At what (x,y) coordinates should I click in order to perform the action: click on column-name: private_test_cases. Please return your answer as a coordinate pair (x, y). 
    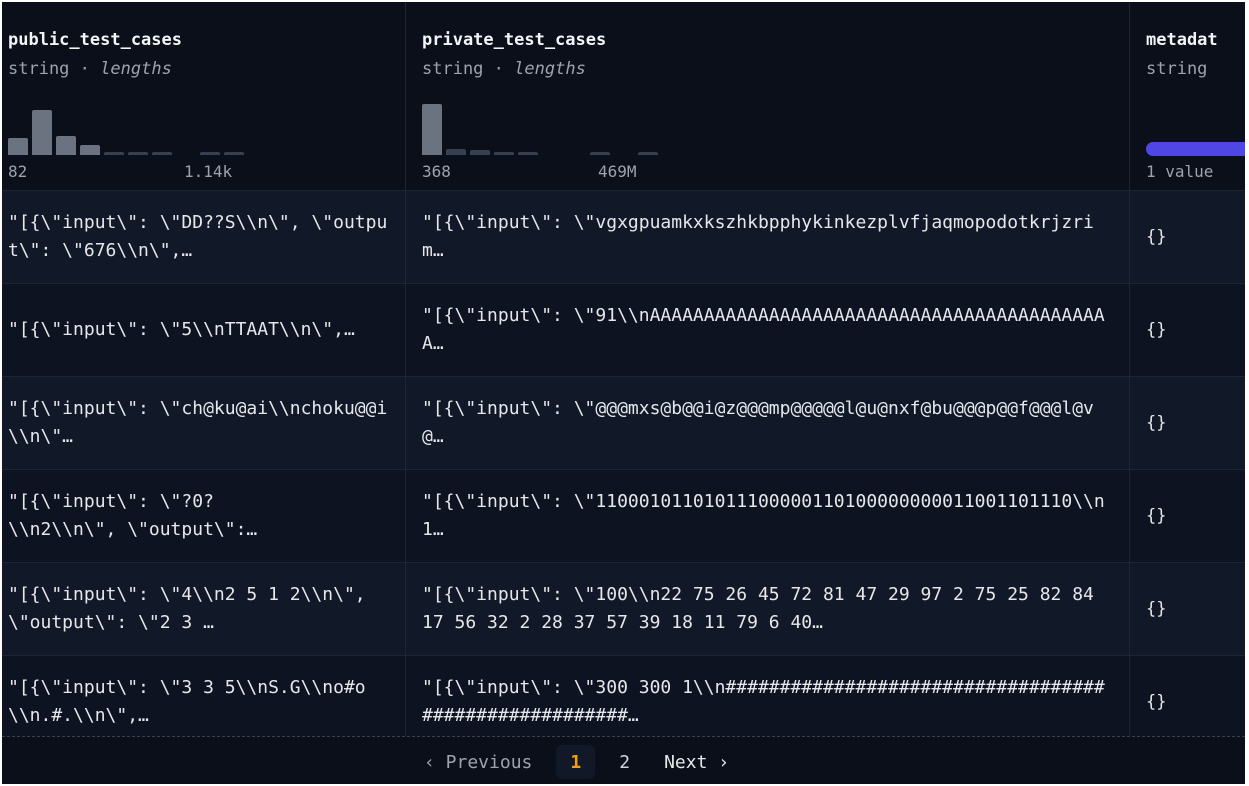
    Looking at the image, I should click on (514, 40).